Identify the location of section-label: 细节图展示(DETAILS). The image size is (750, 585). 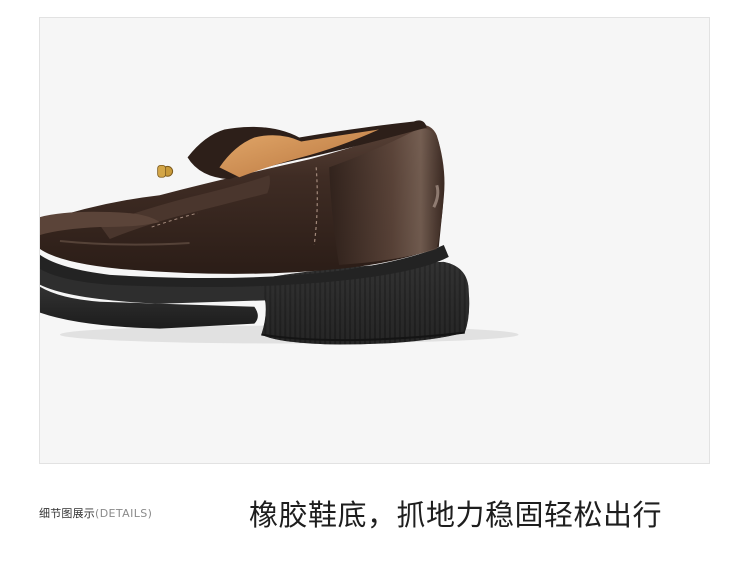
(95, 513).